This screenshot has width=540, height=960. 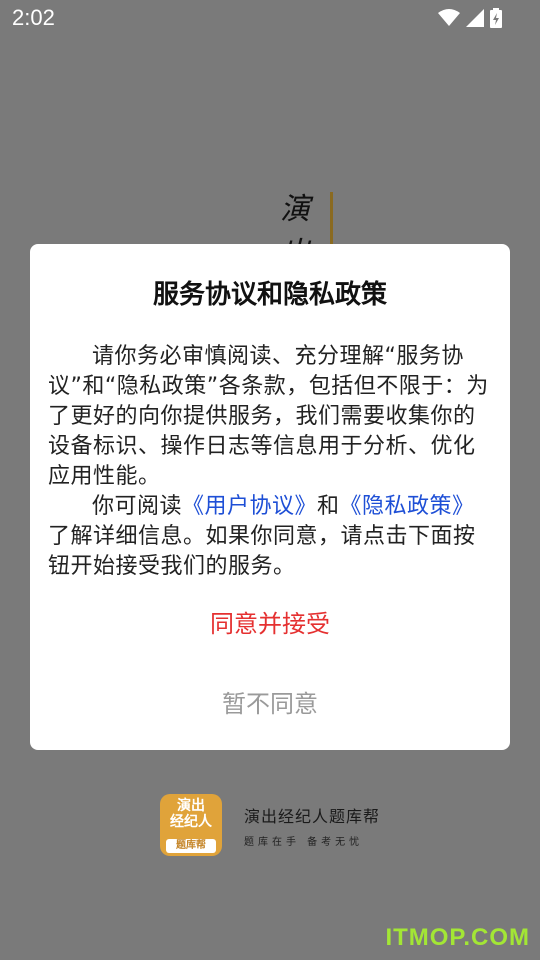 What do you see at coordinates (191, 806) in the screenshot?
I see `logo-line-1: 演出` at bounding box center [191, 806].